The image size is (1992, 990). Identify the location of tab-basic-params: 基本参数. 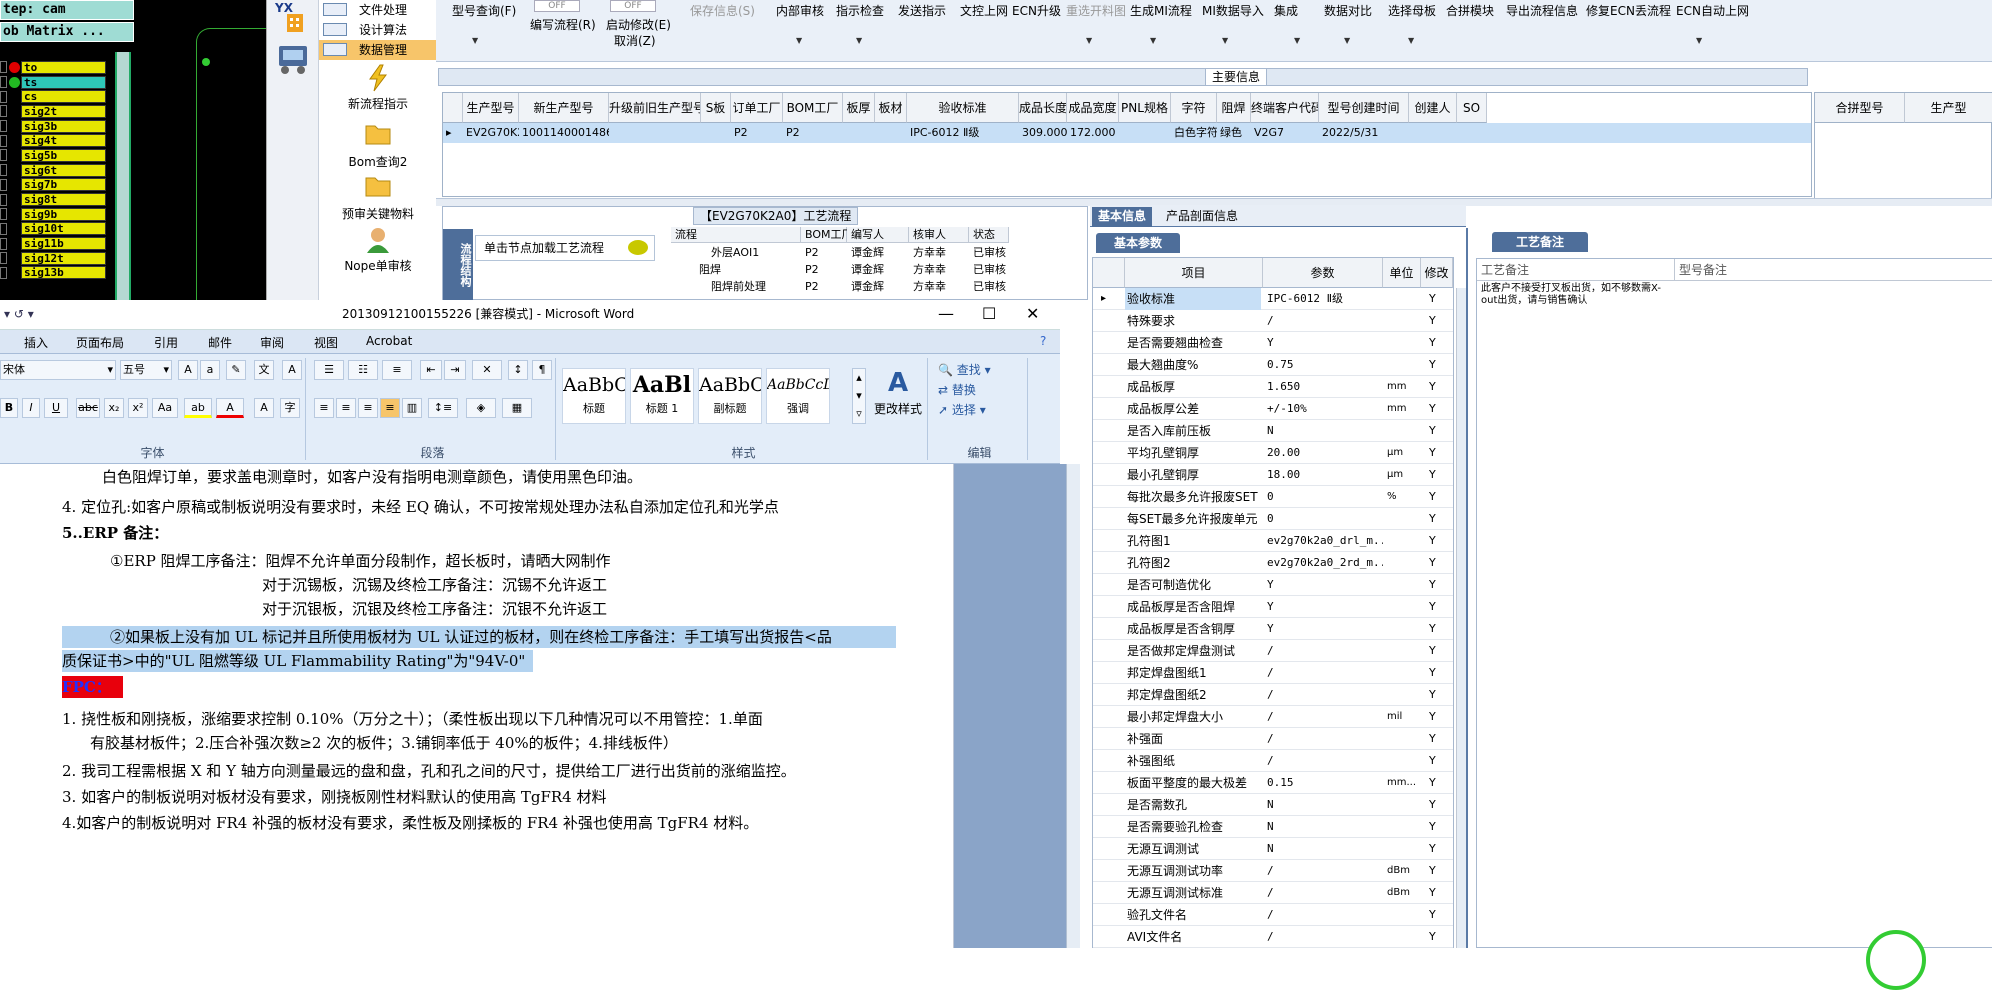
(1138, 243).